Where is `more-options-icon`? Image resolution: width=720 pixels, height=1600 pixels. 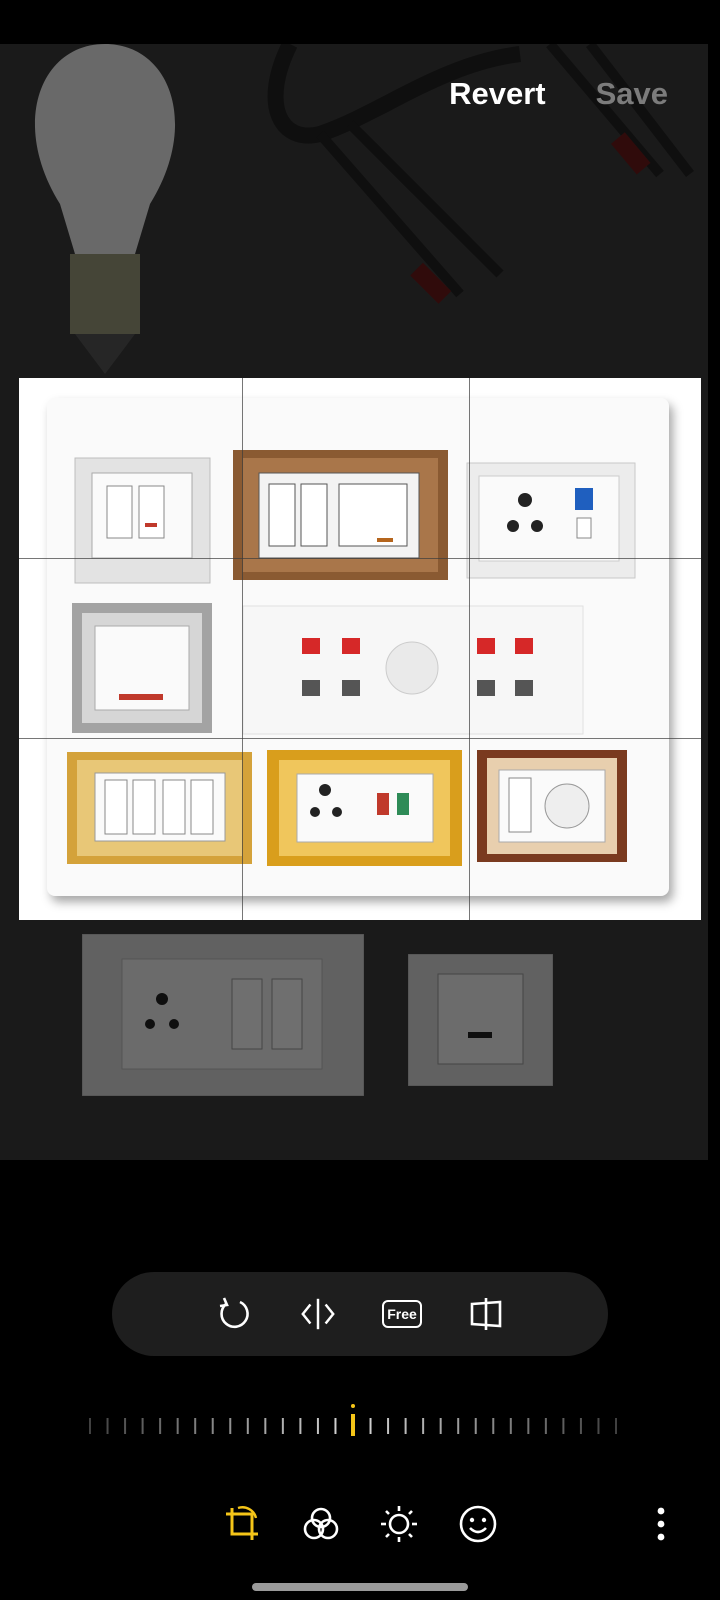 more-options-icon is located at coordinates (661, 1524).